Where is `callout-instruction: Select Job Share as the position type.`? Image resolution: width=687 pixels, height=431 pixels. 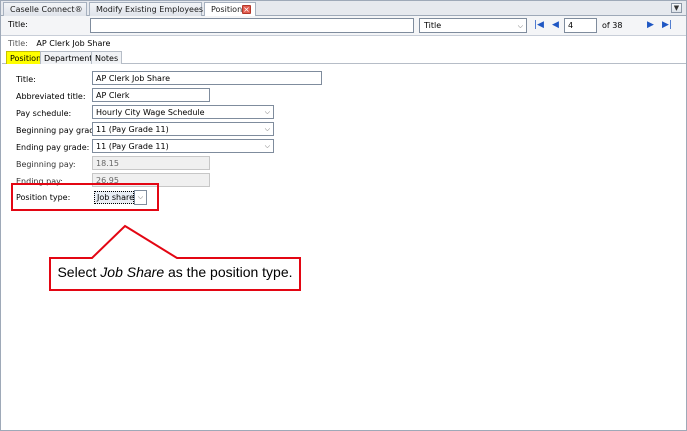 callout-instruction: Select Job Share as the position type. is located at coordinates (175, 272).